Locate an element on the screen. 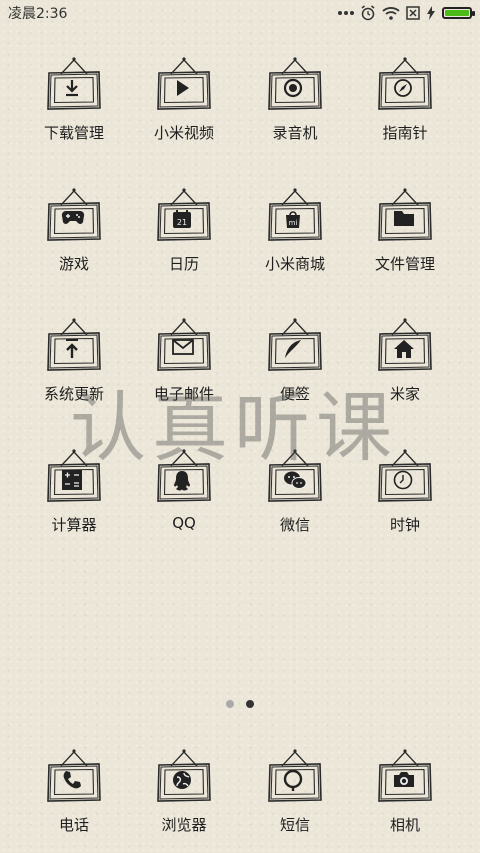  mi-store-icon: mi is located at coordinates (295, 219).